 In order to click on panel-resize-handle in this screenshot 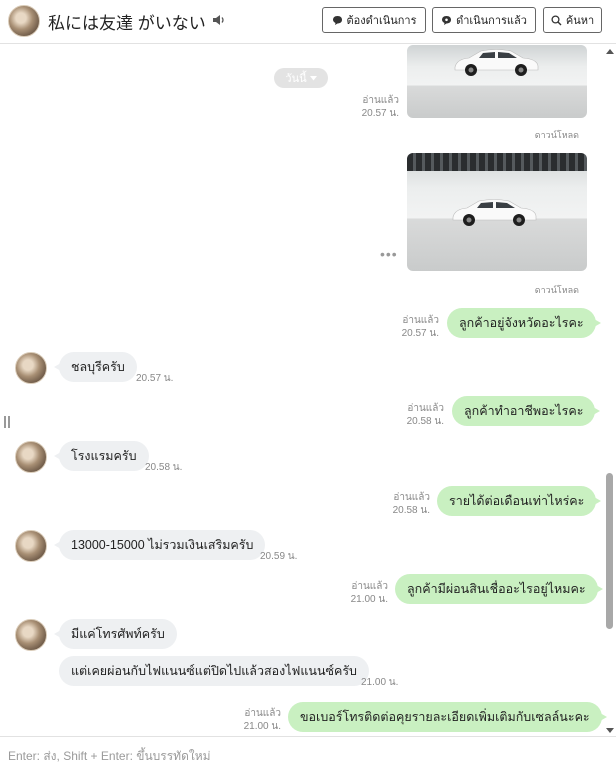, I will do `click(7, 422)`.